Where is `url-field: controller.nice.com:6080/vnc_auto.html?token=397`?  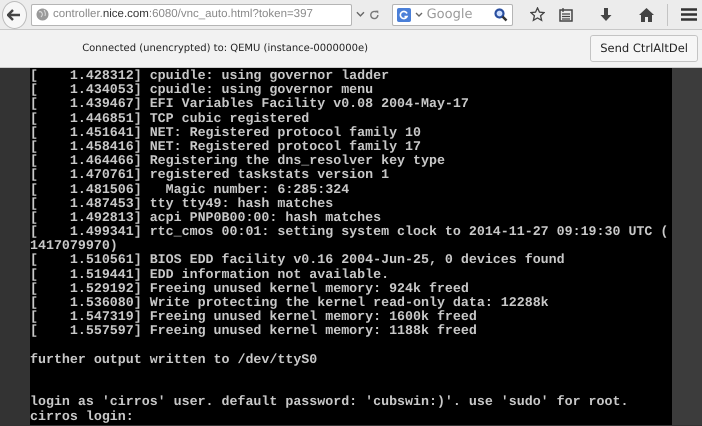 url-field: controller.nice.com:6080/vnc_auto.html?token=397 is located at coordinates (191, 15).